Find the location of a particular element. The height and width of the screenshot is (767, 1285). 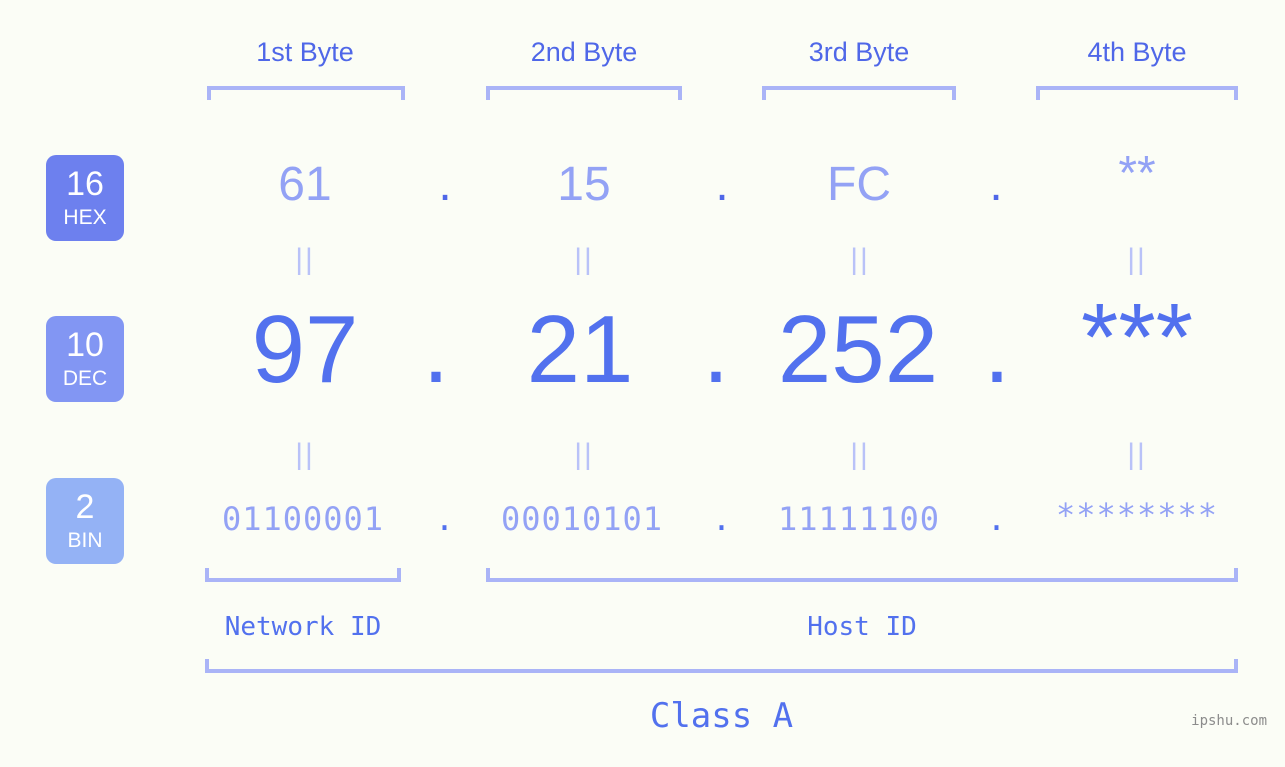

bin-byte-1: 01100001 is located at coordinates (303, 519).